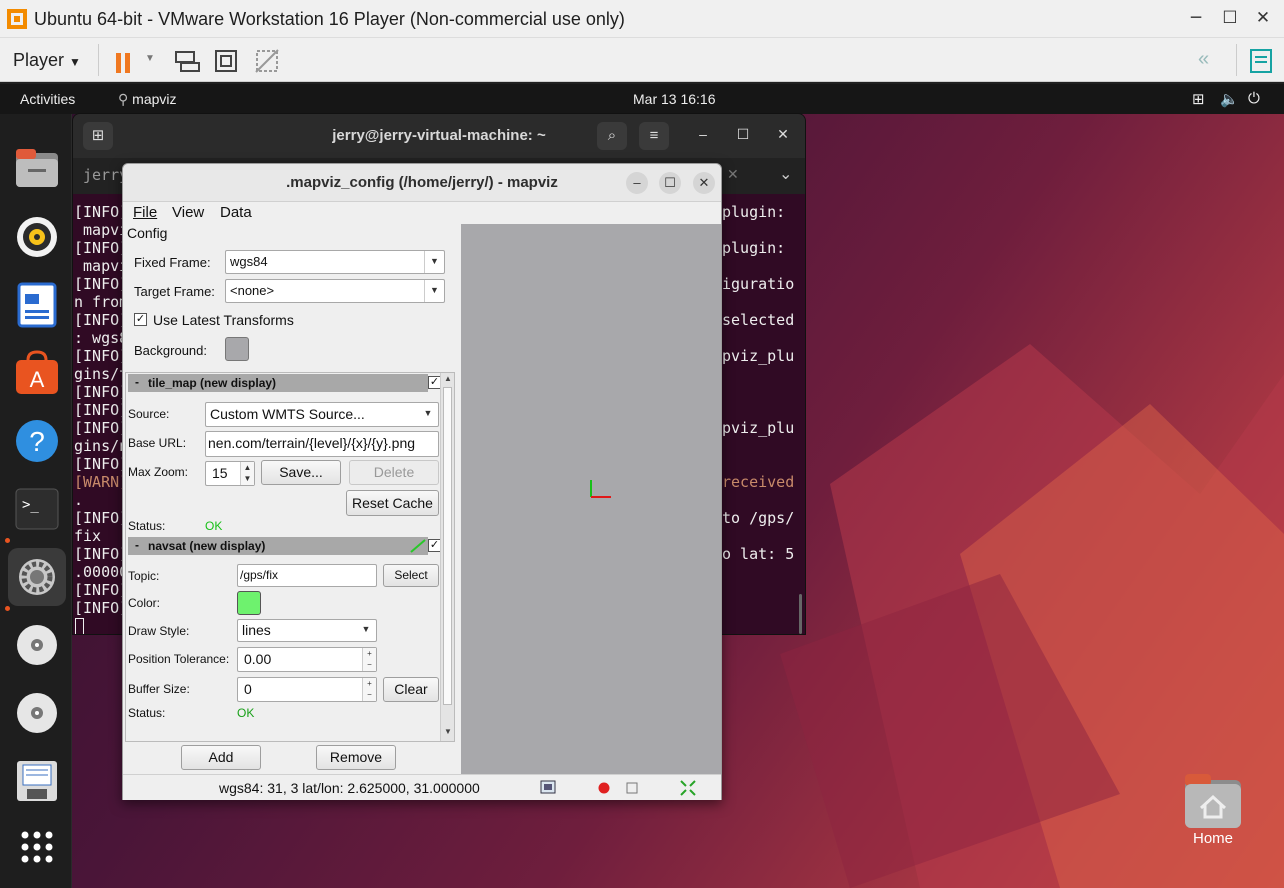  I want to click on scroll-up-icon: ▲, so click(448, 378).